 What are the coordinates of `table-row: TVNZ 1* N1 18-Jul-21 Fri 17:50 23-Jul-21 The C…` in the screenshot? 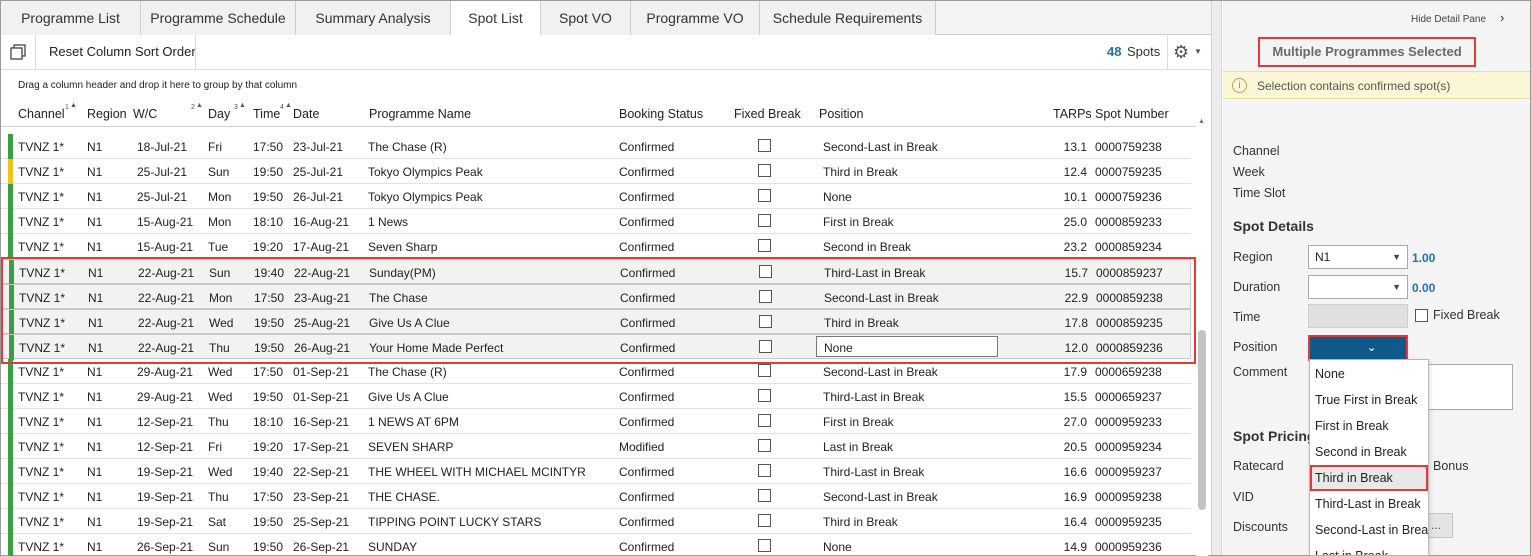 It's located at (596, 146).